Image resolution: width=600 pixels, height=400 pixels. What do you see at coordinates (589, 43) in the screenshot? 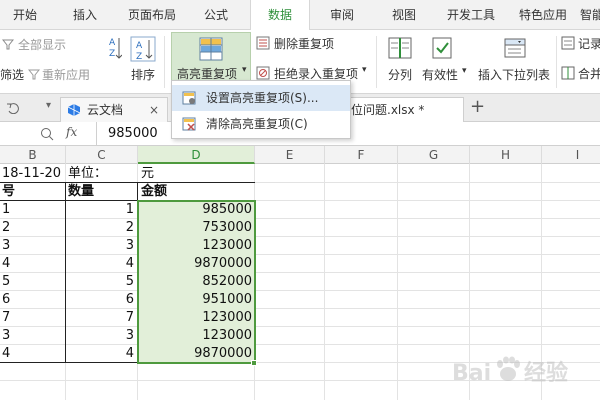
I see `record-button: 记录` at bounding box center [589, 43].